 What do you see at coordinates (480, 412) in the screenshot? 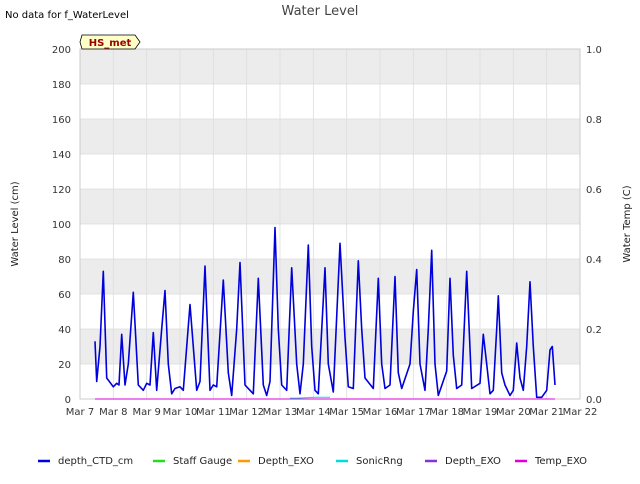
I see `x-tick-label: Mar 19` at bounding box center [480, 412].